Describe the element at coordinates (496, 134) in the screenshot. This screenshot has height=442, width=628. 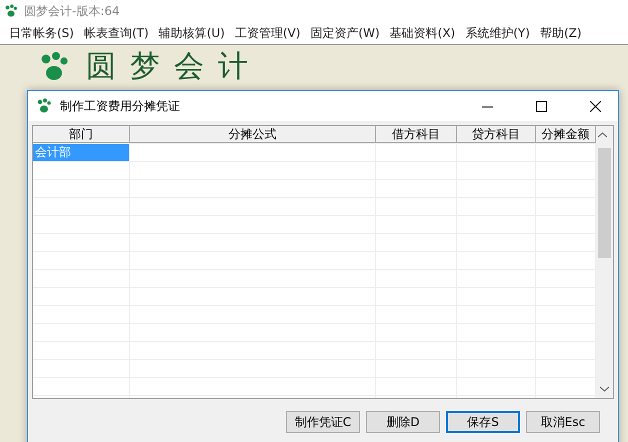
I see `column-header: 贷方科目` at that location.